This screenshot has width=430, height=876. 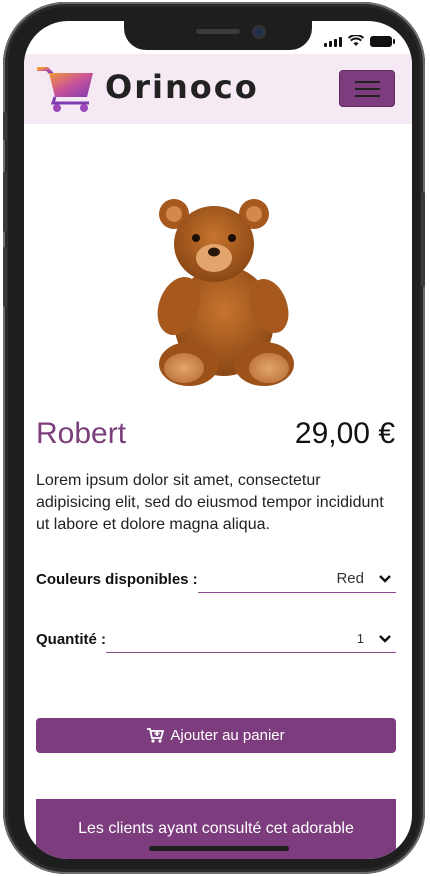 What do you see at coordinates (360, 638) in the screenshot?
I see `quantity-select-value: 1` at bounding box center [360, 638].